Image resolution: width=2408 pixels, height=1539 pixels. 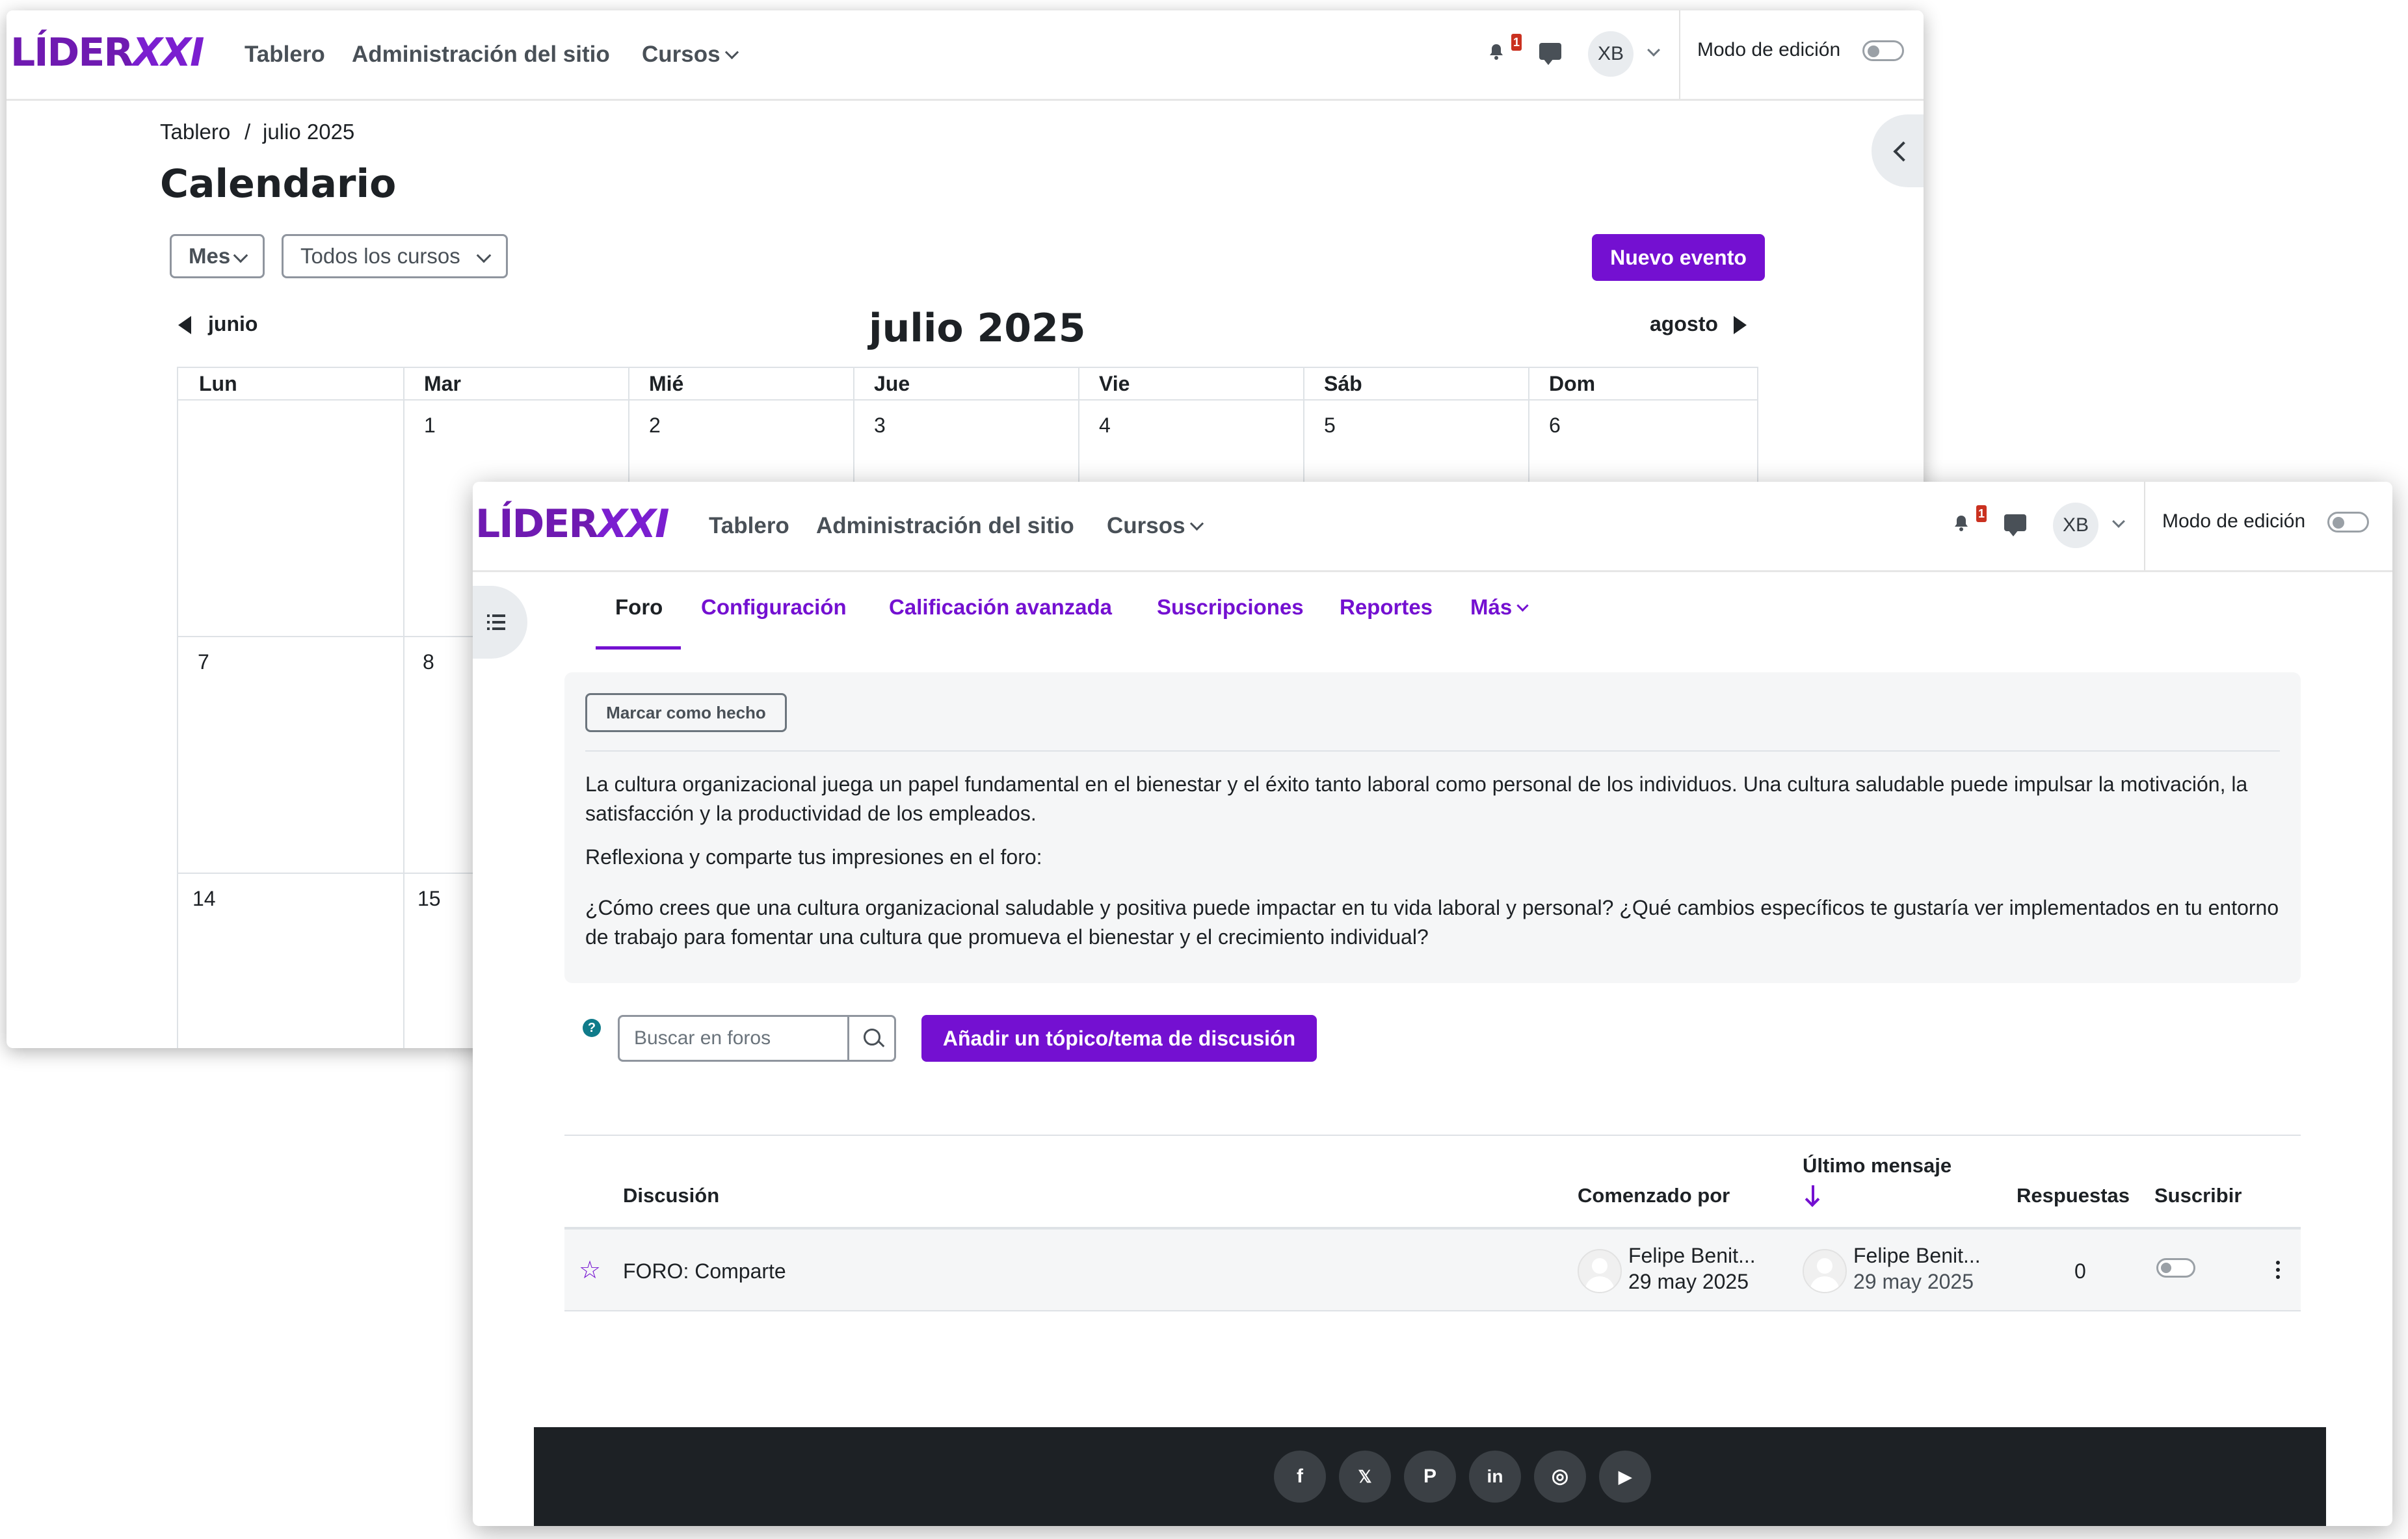 I want to click on breadcrumb-tablero: Tablero, so click(x=195, y=132).